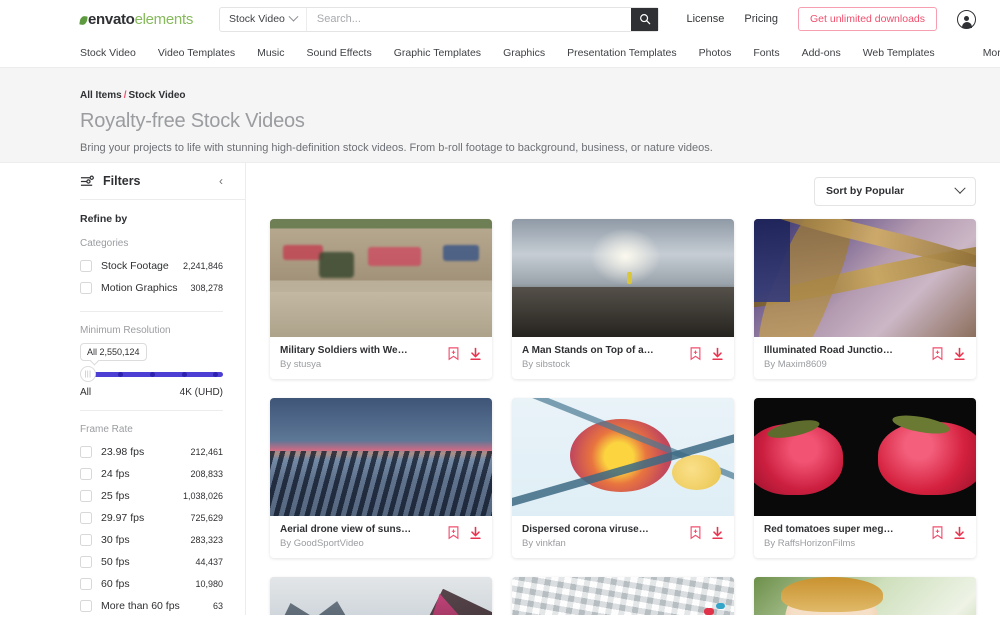  I want to click on result-author: By GoodSportVideo, so click(346, 543).